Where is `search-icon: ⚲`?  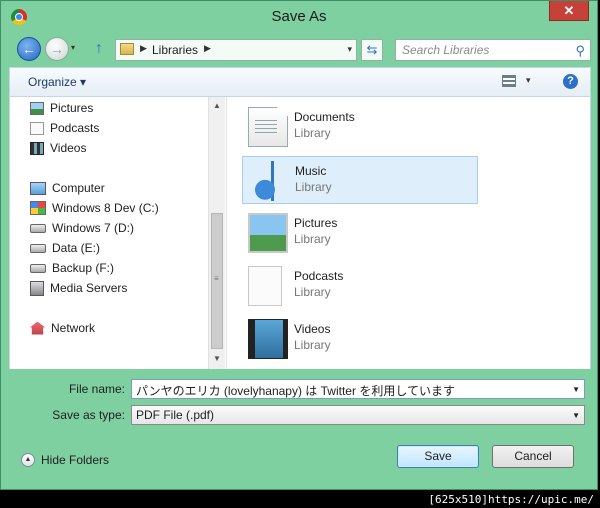
search-icon: ⚲ is located at coordinates (580, 51).